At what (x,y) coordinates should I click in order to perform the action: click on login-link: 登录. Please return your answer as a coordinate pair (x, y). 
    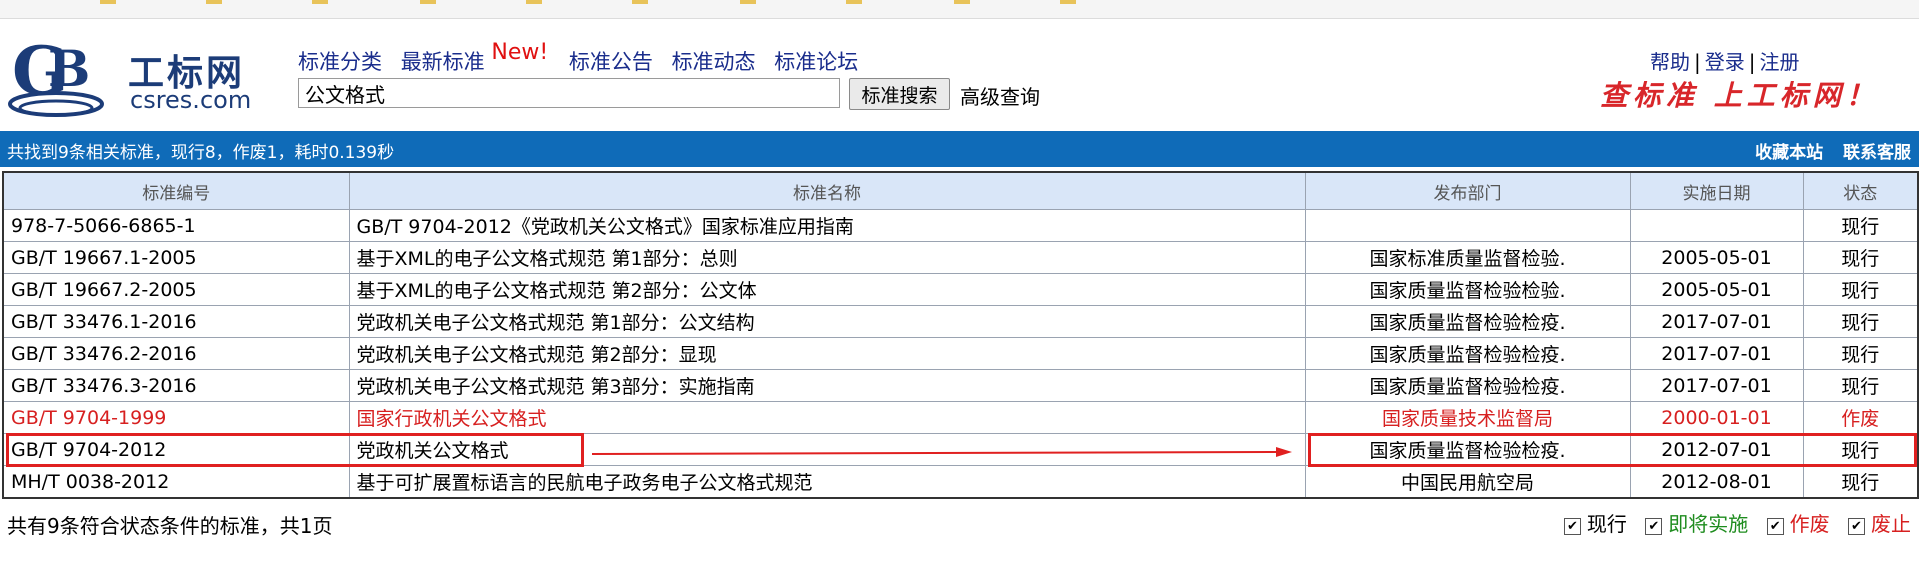
    Looking at the image, I should click on (1725, 62).